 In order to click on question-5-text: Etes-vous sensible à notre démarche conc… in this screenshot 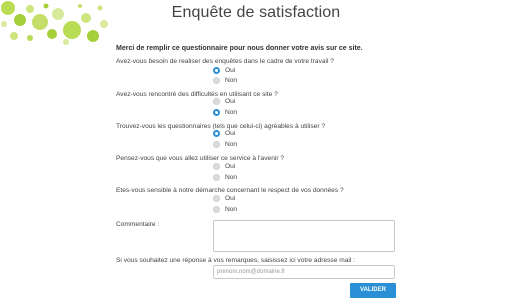, I will do `click(230, 190)`.